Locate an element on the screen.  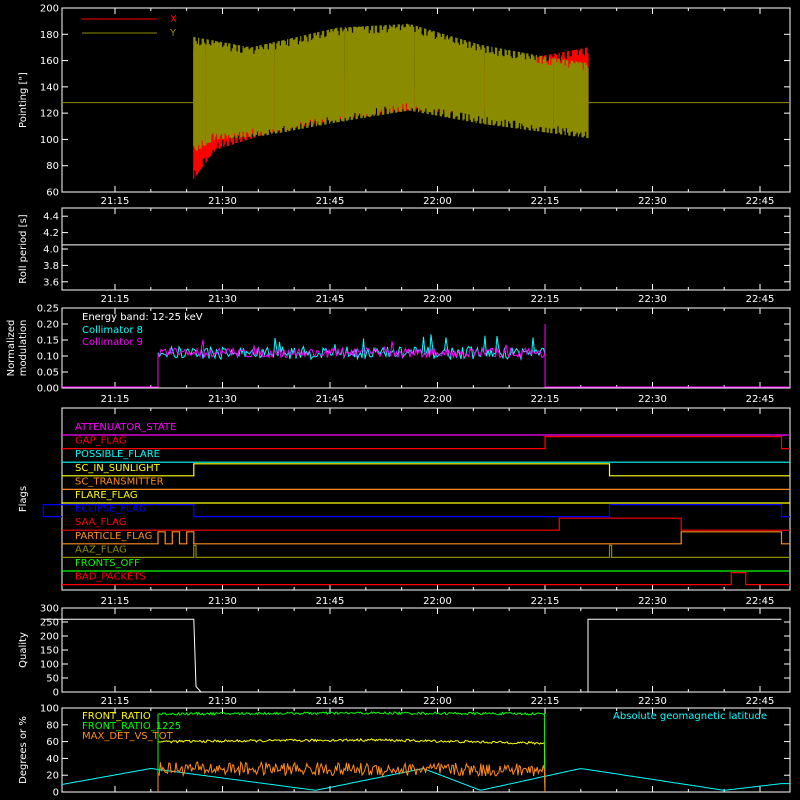
flag-label-gap-flag: GAP_FLAG is located at coordinates (101, 441).